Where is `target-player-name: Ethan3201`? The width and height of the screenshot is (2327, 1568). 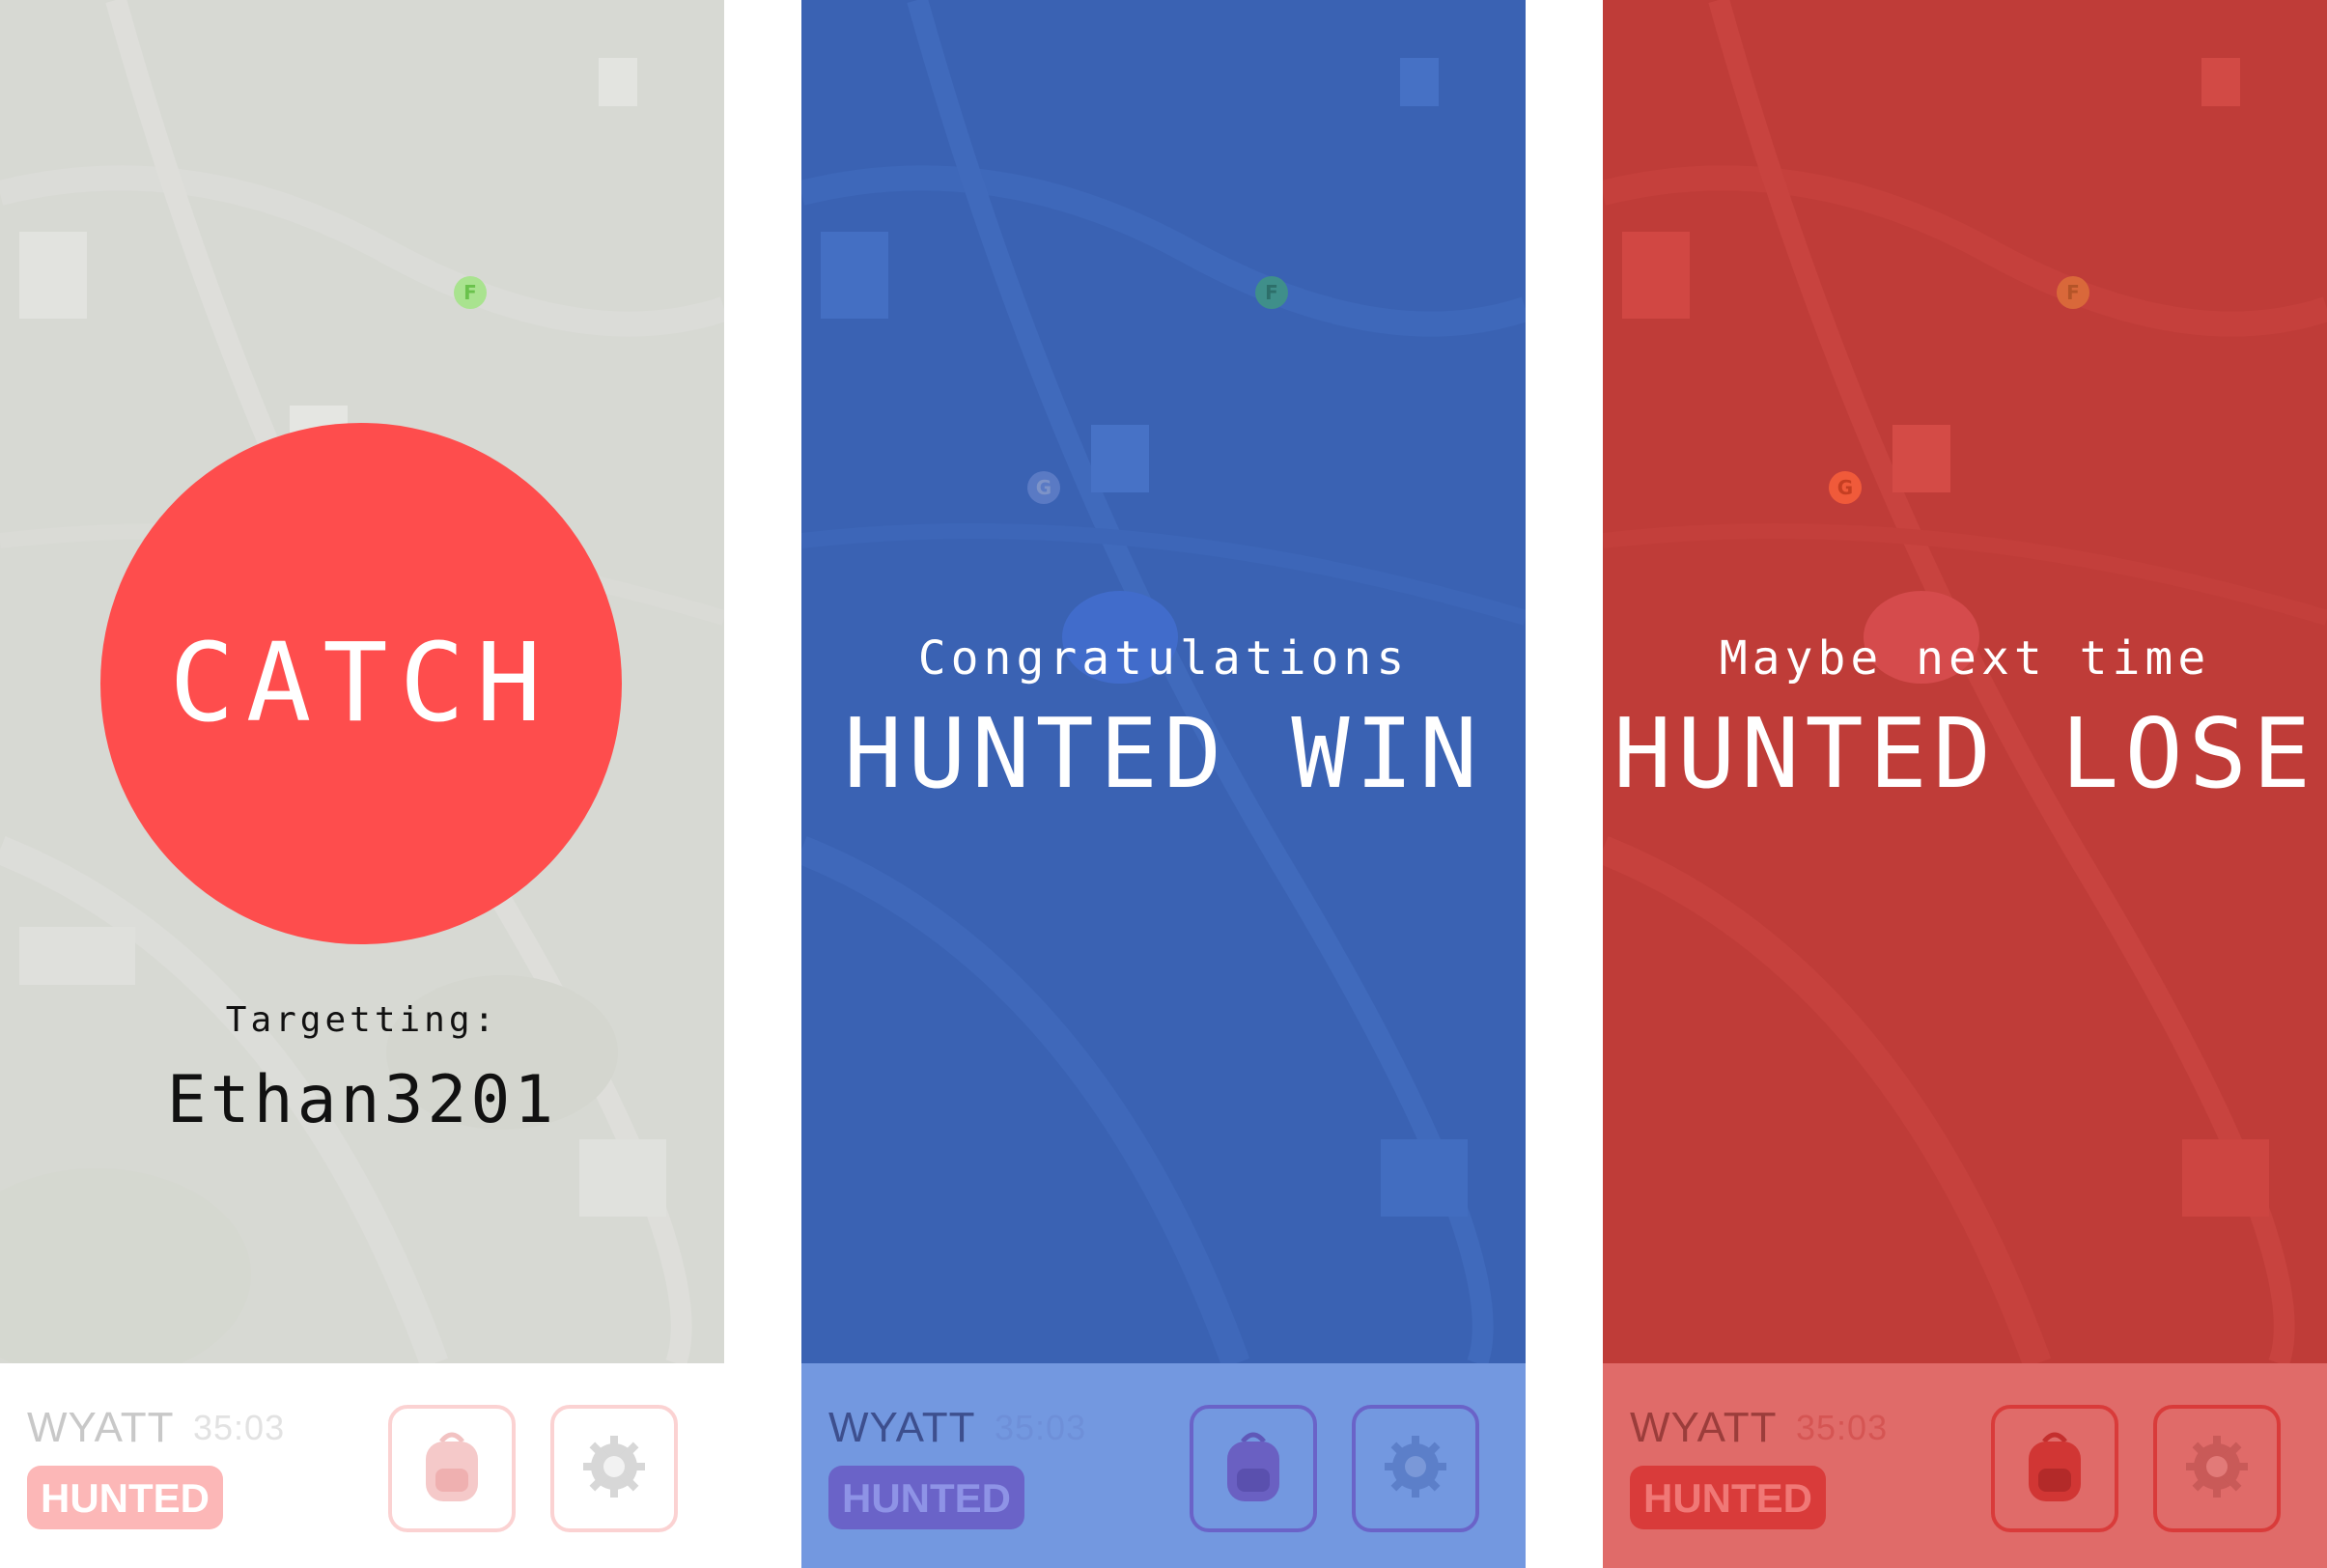 target-player-name: Ethan3201 is located at coordinates (362, 1100).